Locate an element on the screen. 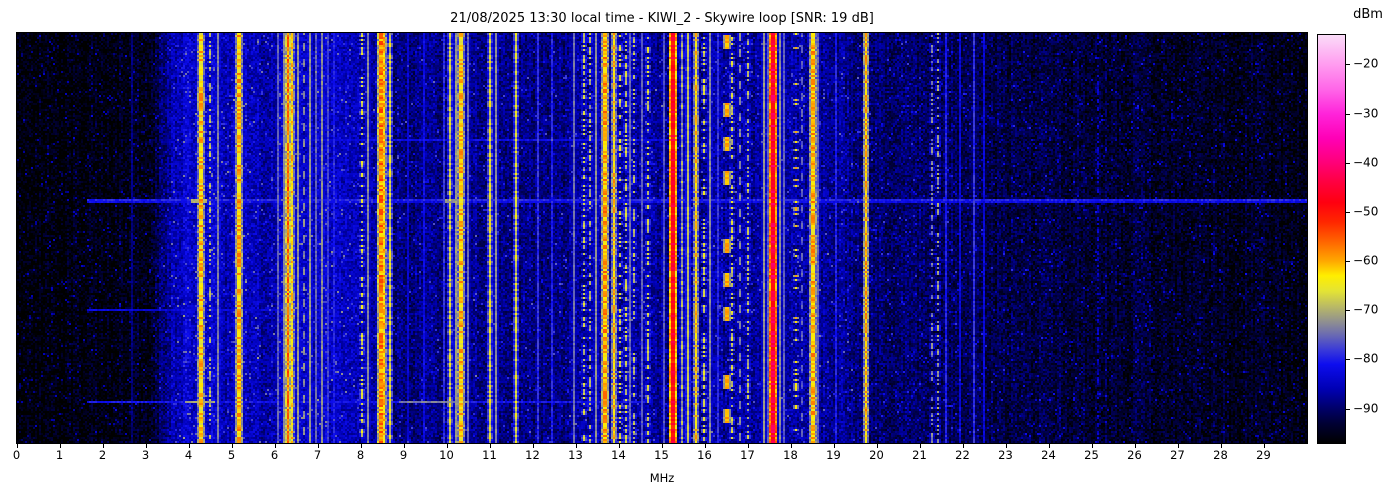 The image size is (1400, 500). x-tick-label: 27 is located at coordinates (1177, 455).